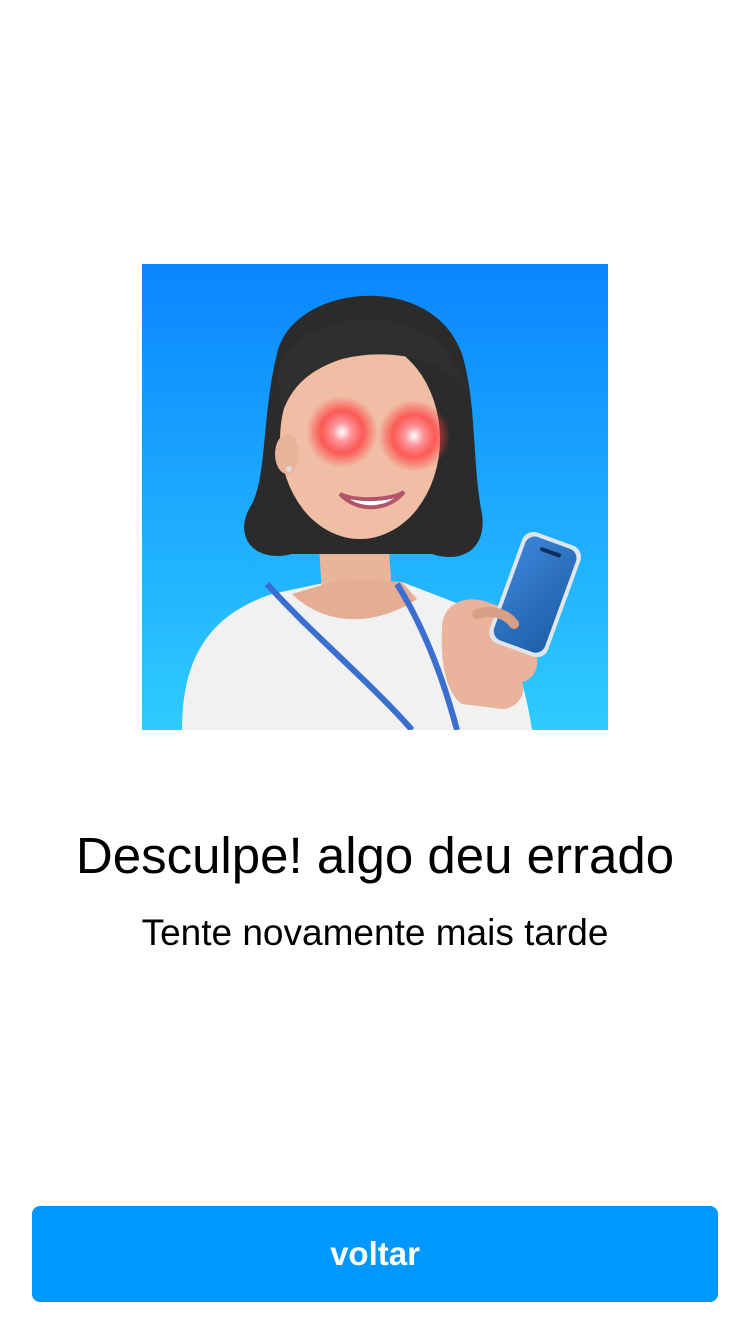 The image size is (750, 1334). I want to click on back-button: voltar, so click(375, 1254).